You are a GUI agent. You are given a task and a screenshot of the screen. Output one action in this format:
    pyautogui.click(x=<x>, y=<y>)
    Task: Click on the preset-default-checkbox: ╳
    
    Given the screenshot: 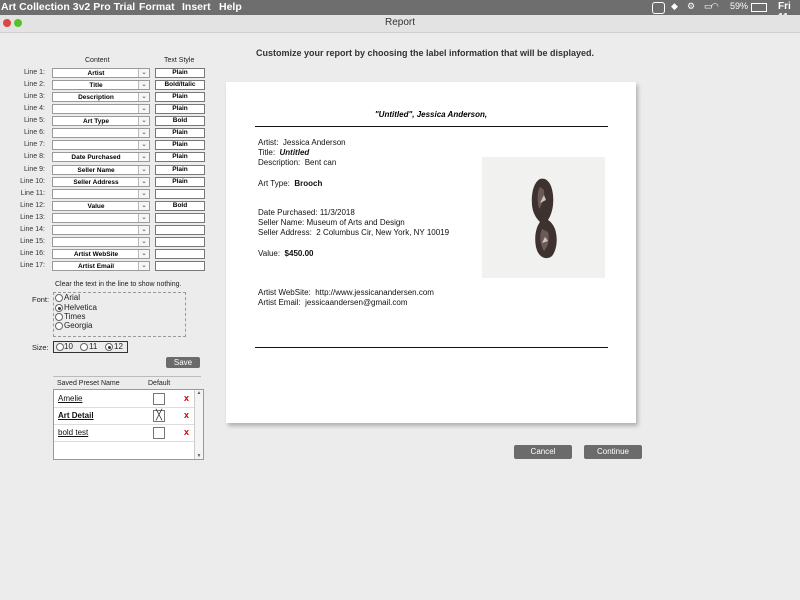 What is the action you would take?
    pyautogui.click(x=159, y=416)
    